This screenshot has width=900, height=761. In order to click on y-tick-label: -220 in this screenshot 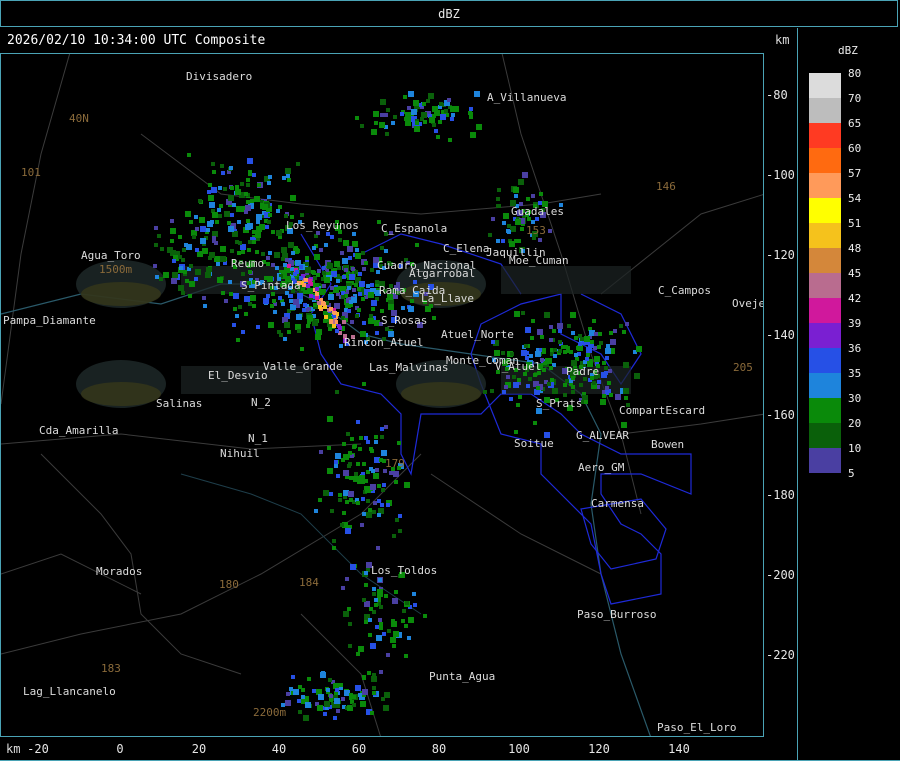, I will do `click(780, 655)`.